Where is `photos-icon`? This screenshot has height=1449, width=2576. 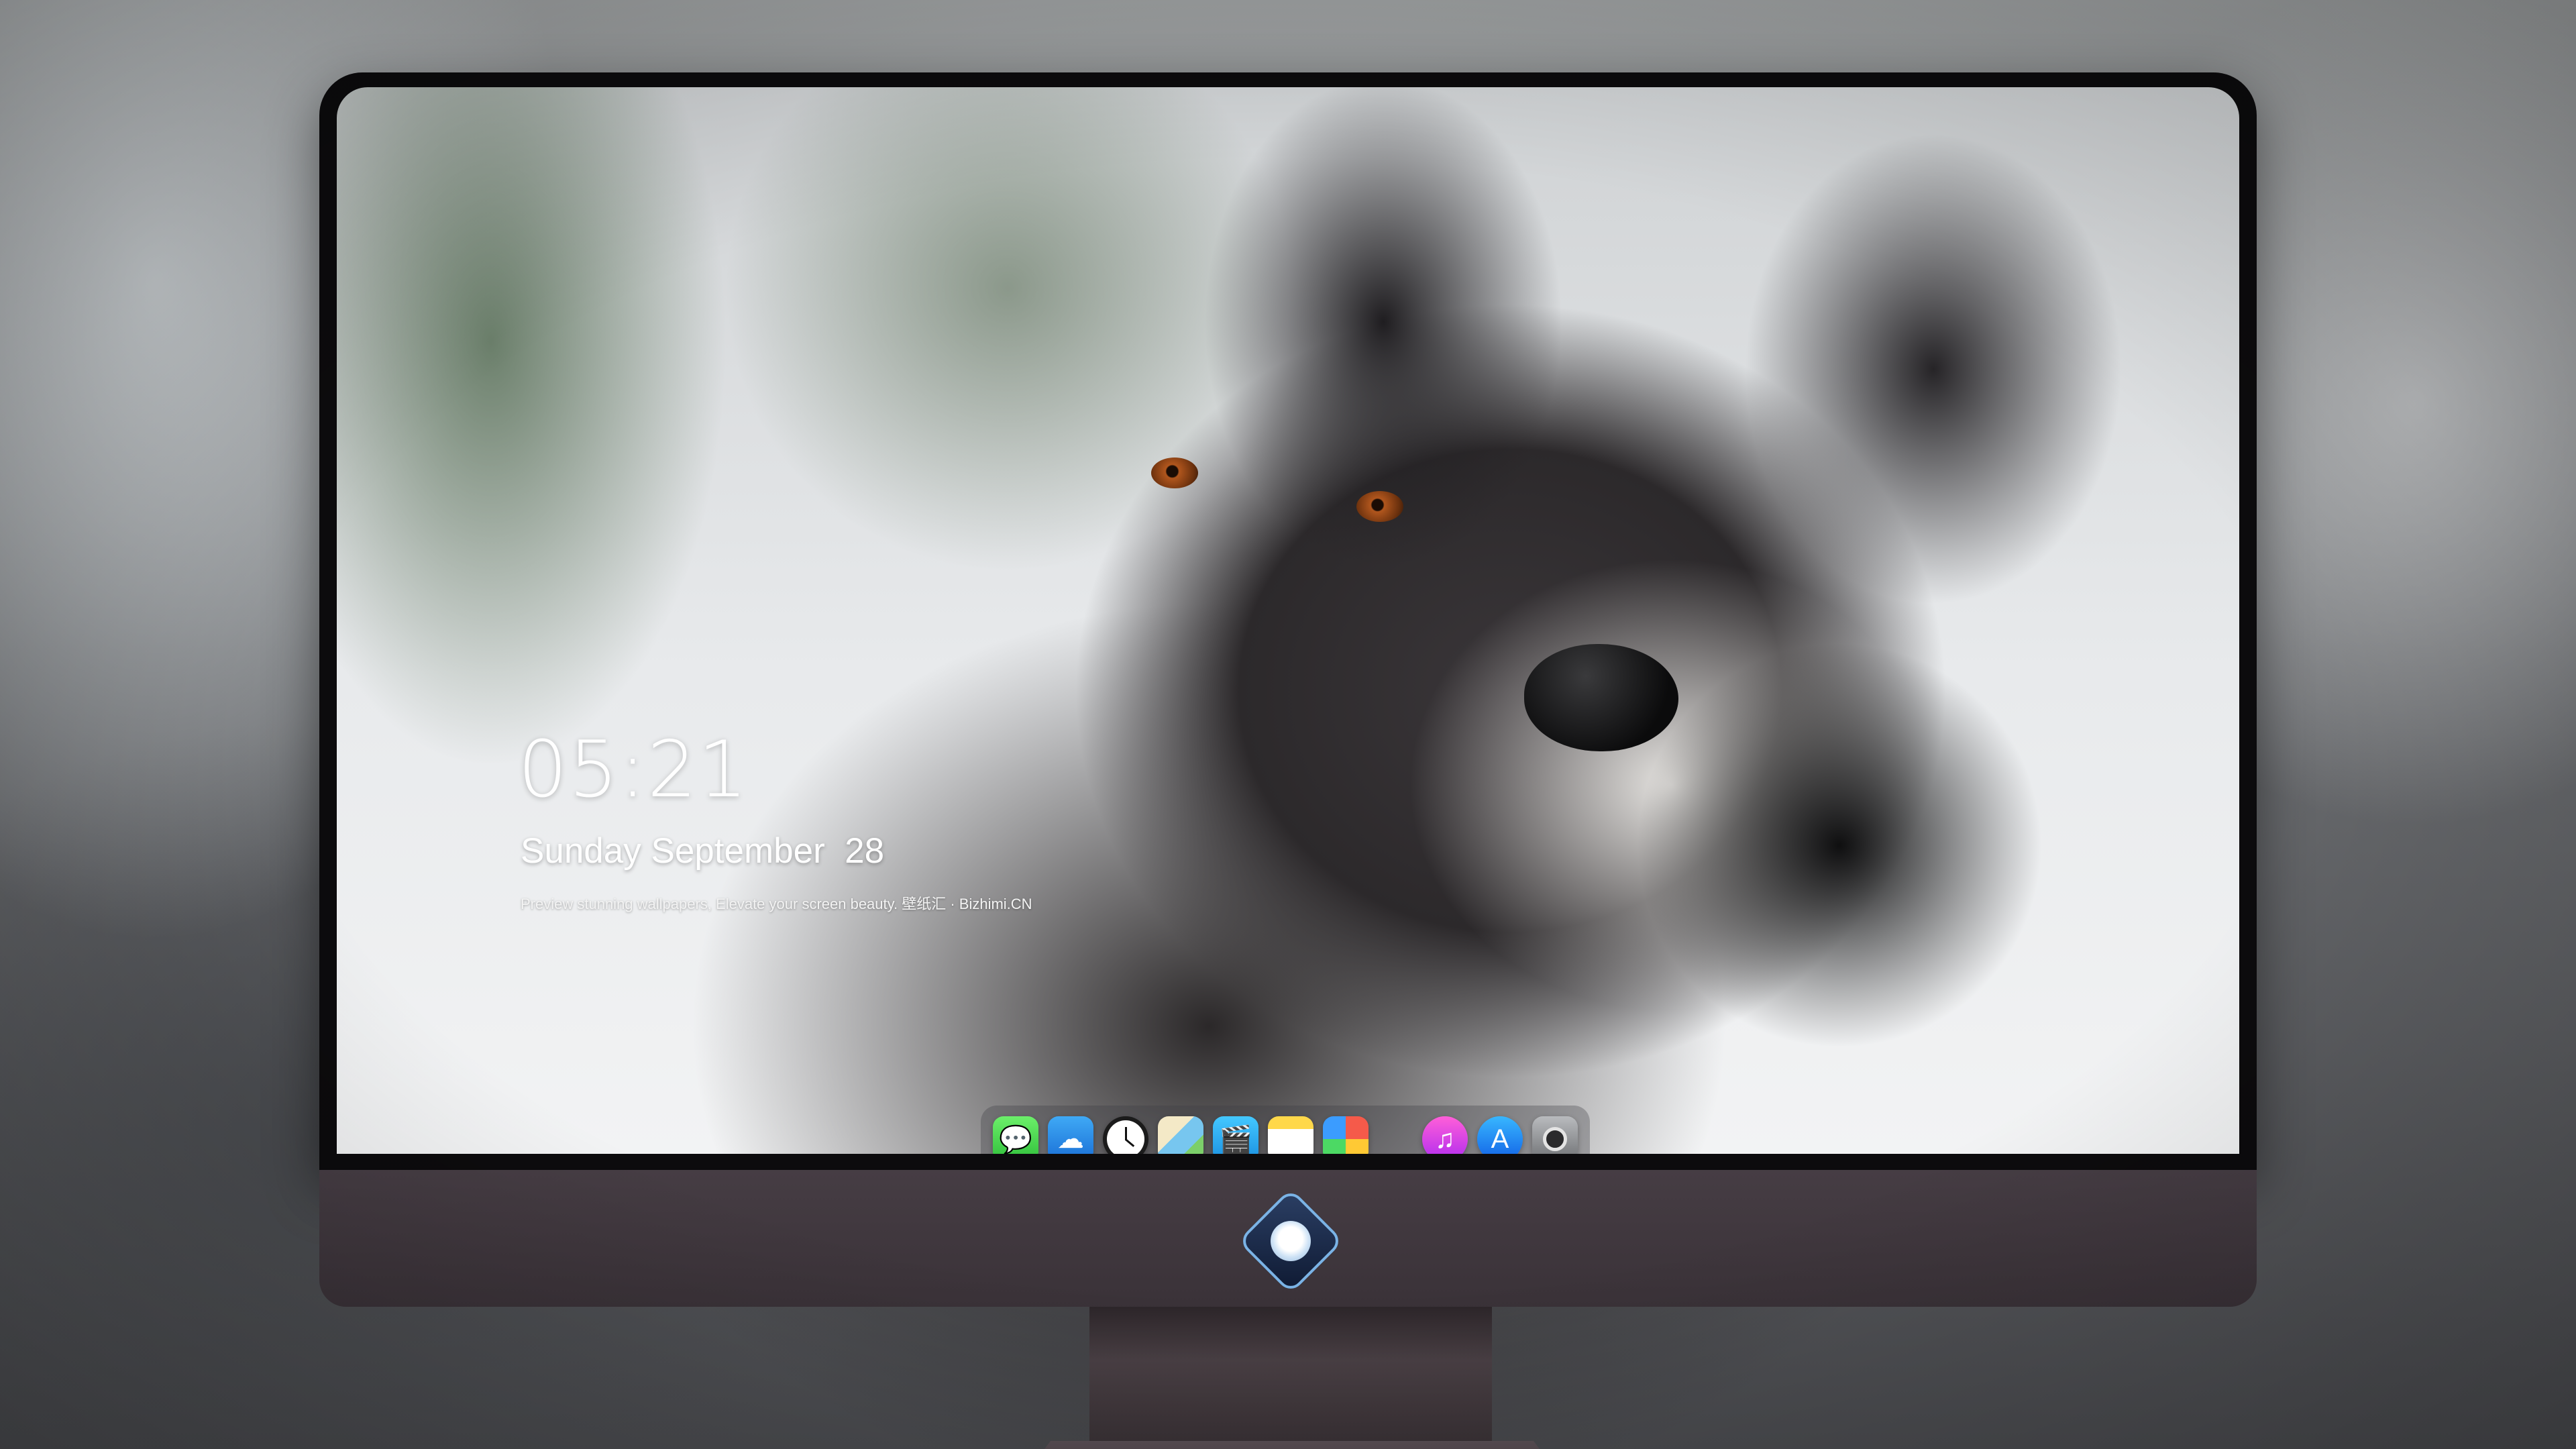 photos-icon is located at coordinates (1345, 1135).